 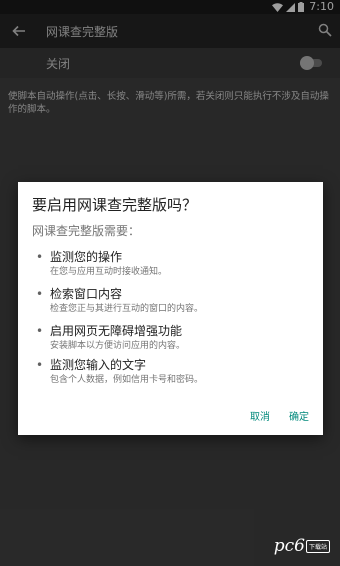 I want to click on permission-title: 检索窗口内容, so click(x=86, y=294).